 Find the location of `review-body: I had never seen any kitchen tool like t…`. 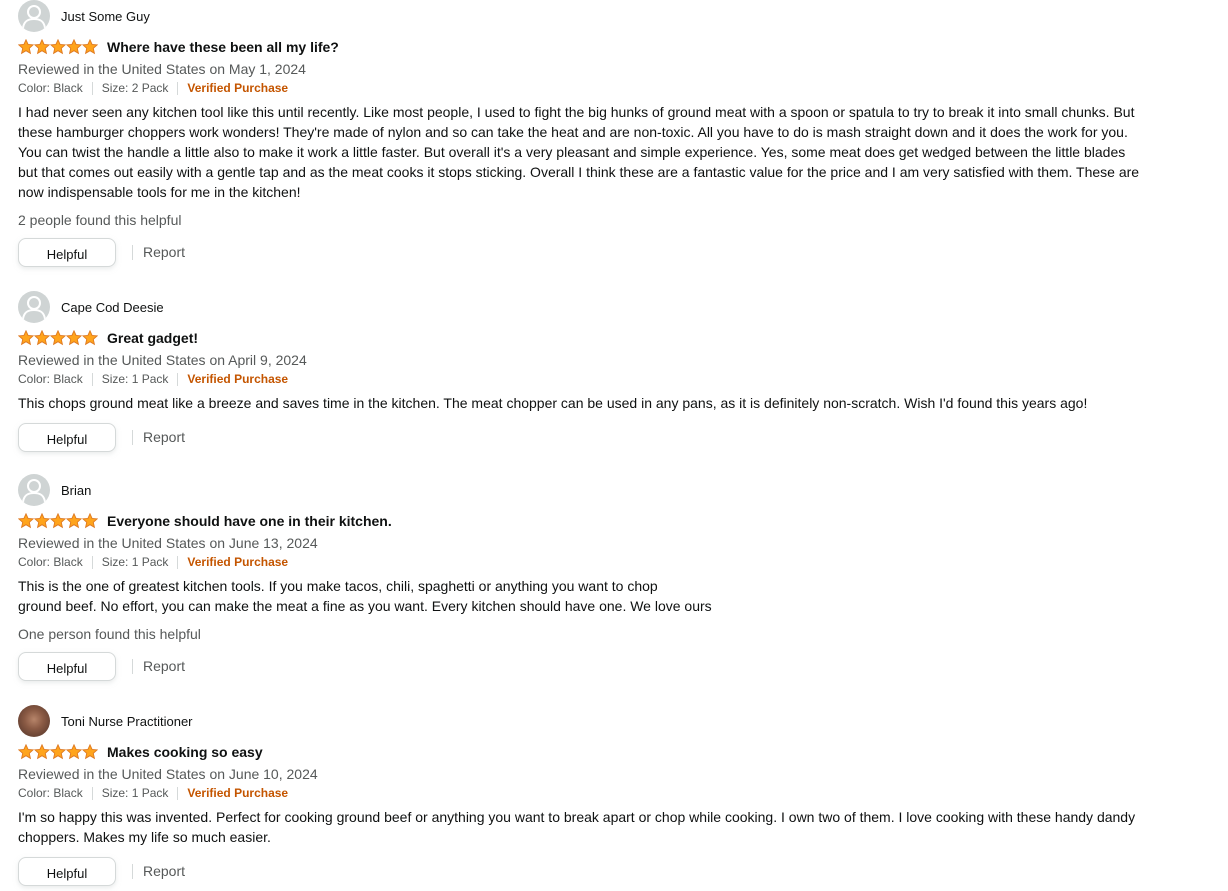

review-body: I had never seen any kitchen tool like t… is located at coordinates (579, 152).